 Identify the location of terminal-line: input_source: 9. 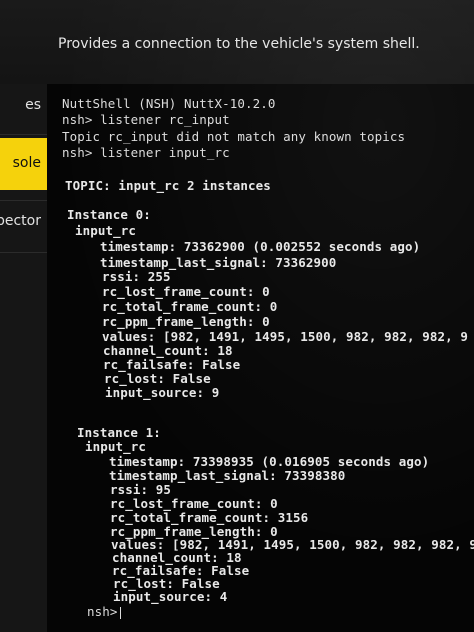
(162, 392).